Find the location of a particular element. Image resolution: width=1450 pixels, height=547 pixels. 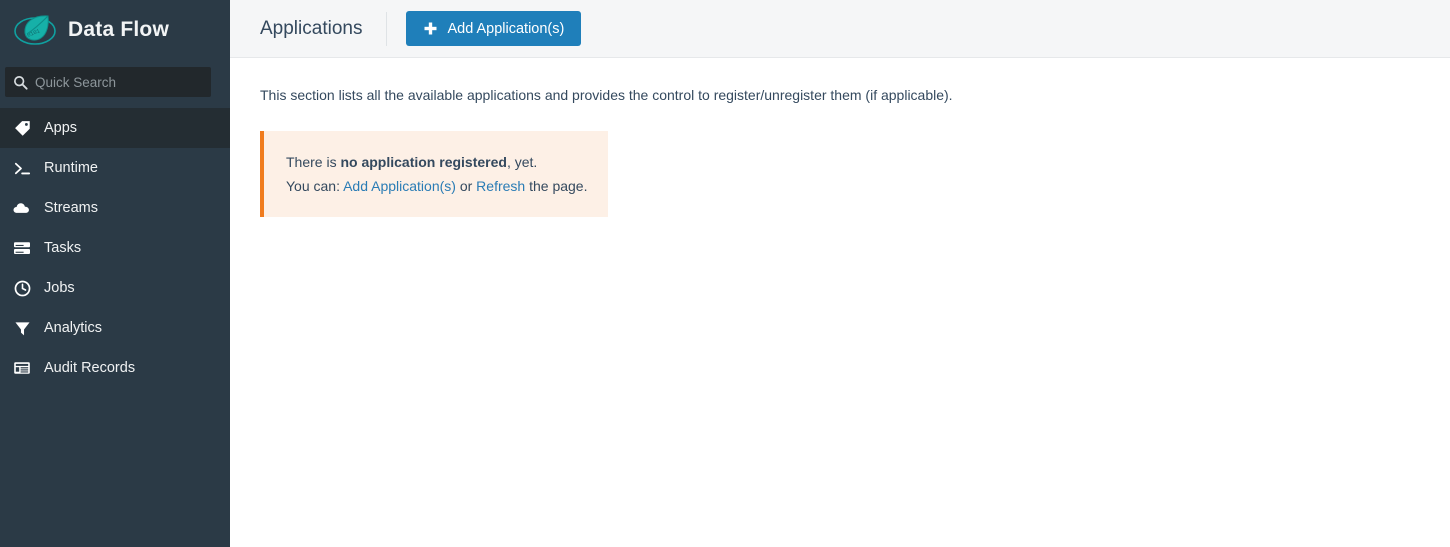

cloud-icon is located at coordinates (22, 208).